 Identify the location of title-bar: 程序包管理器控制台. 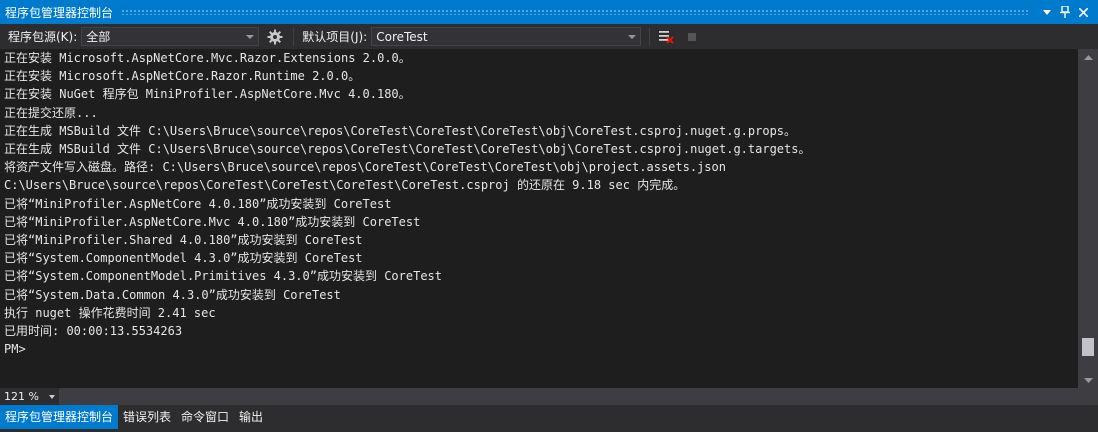
(549, 12).